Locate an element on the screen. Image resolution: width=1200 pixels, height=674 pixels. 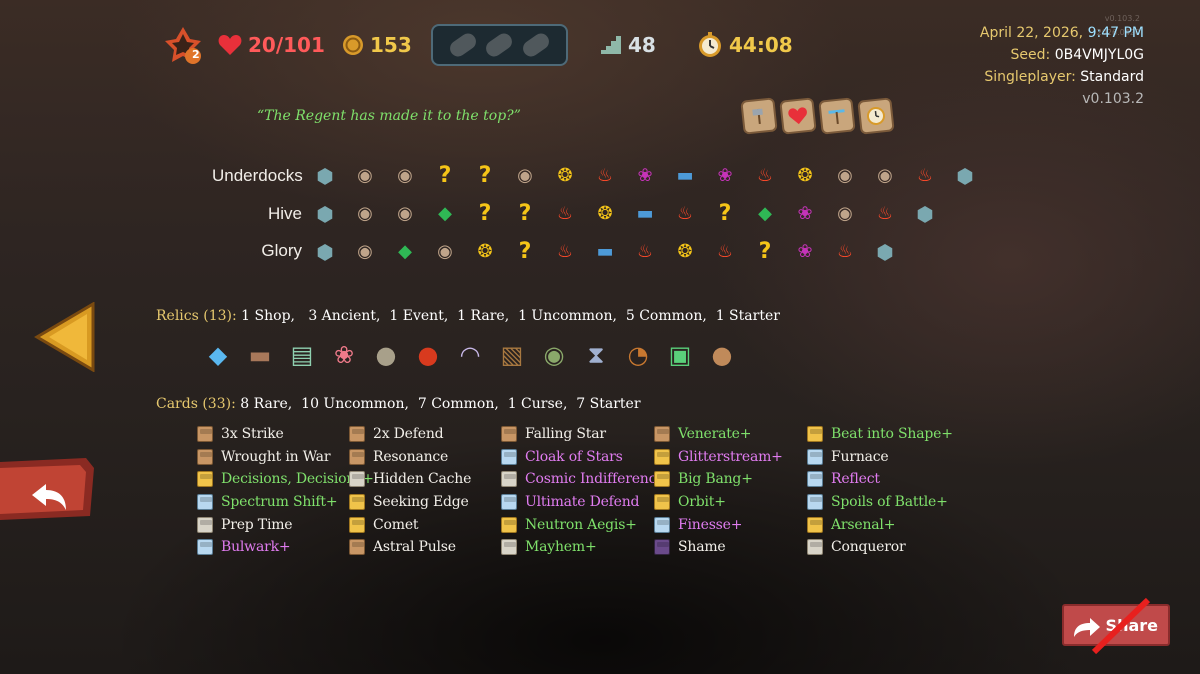
card-entry: Spoils of Battle+ is located at coordinates (883, 502).